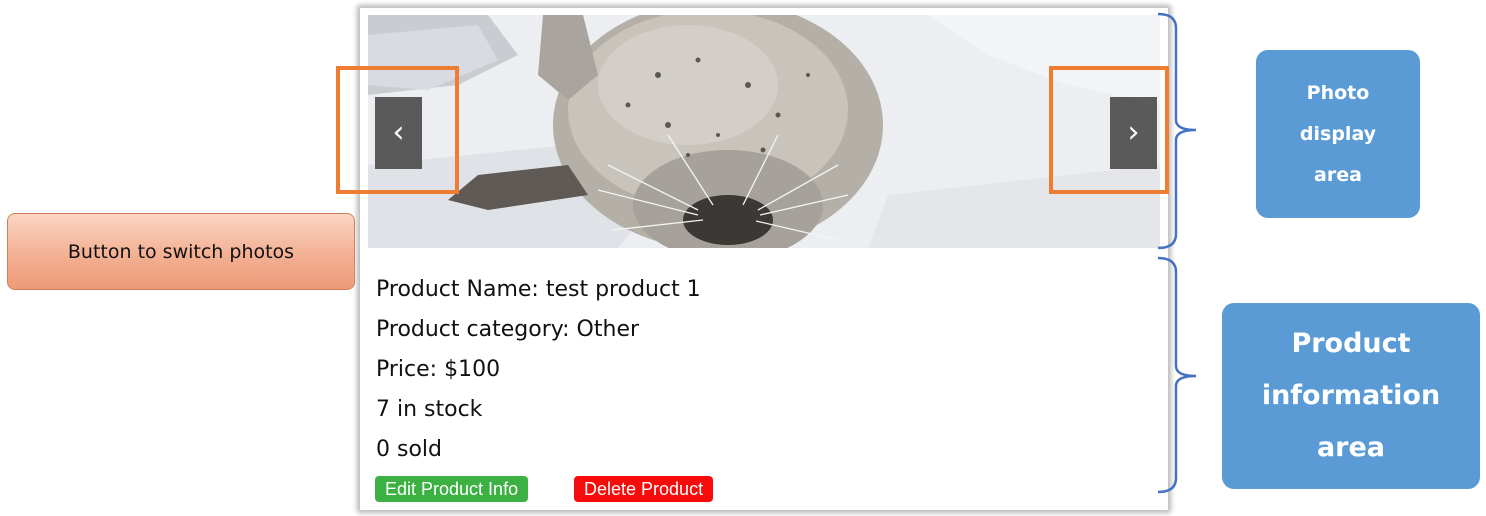 The width and height of the screenshot is (1486, 516). I want to click on photo-area-callout: Photo display area, so click(1338, 134).